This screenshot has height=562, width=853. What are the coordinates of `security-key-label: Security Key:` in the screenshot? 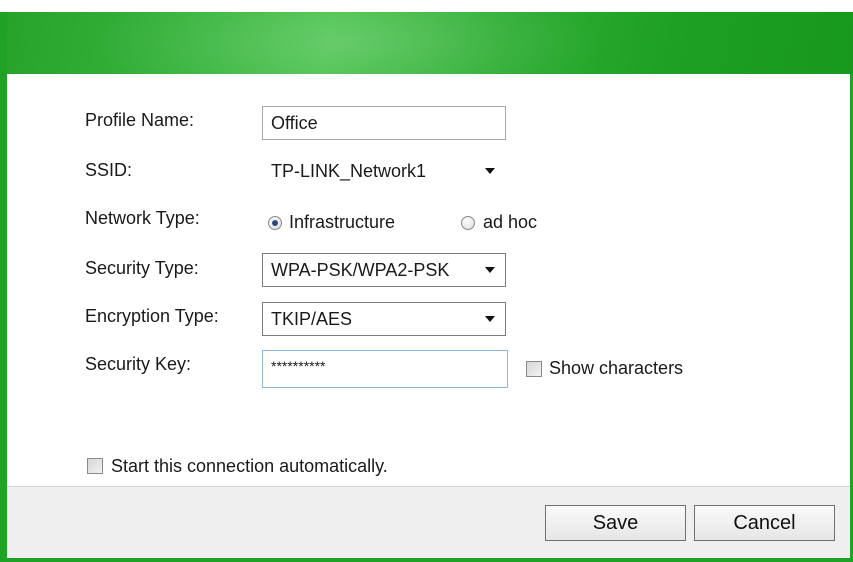 It's located at (138, 364).